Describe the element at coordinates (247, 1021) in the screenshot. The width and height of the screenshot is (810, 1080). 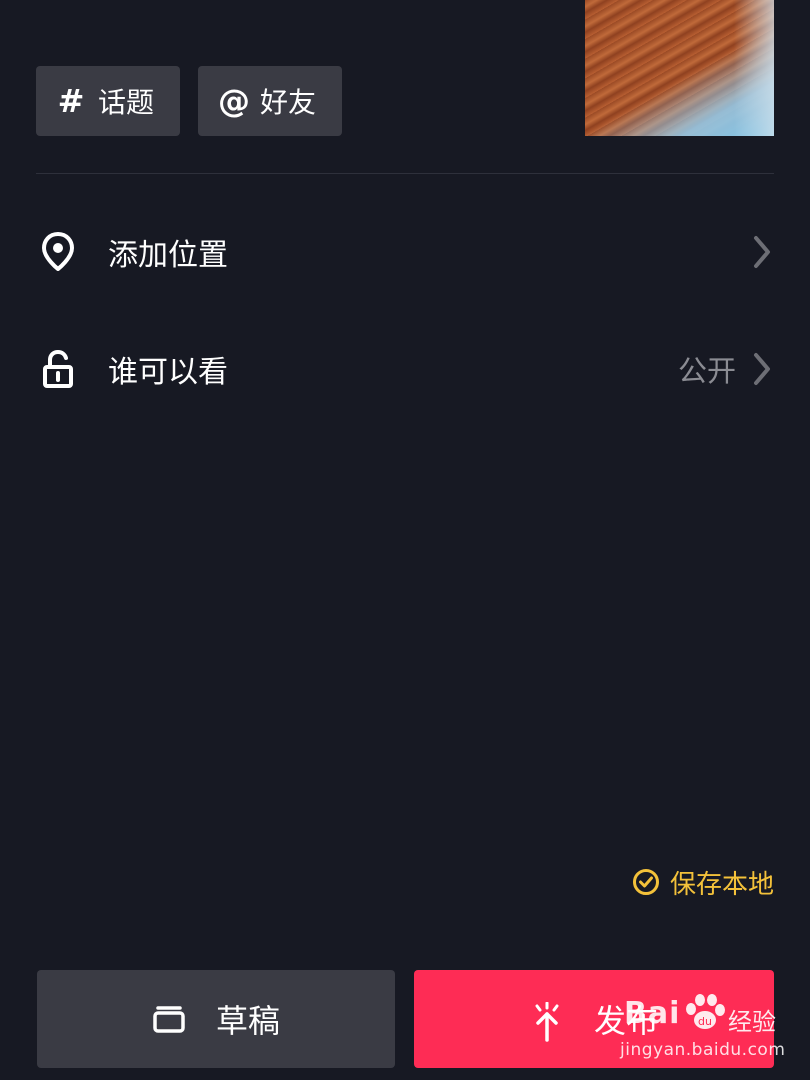
I see `draft-label: 草稿` at that location.